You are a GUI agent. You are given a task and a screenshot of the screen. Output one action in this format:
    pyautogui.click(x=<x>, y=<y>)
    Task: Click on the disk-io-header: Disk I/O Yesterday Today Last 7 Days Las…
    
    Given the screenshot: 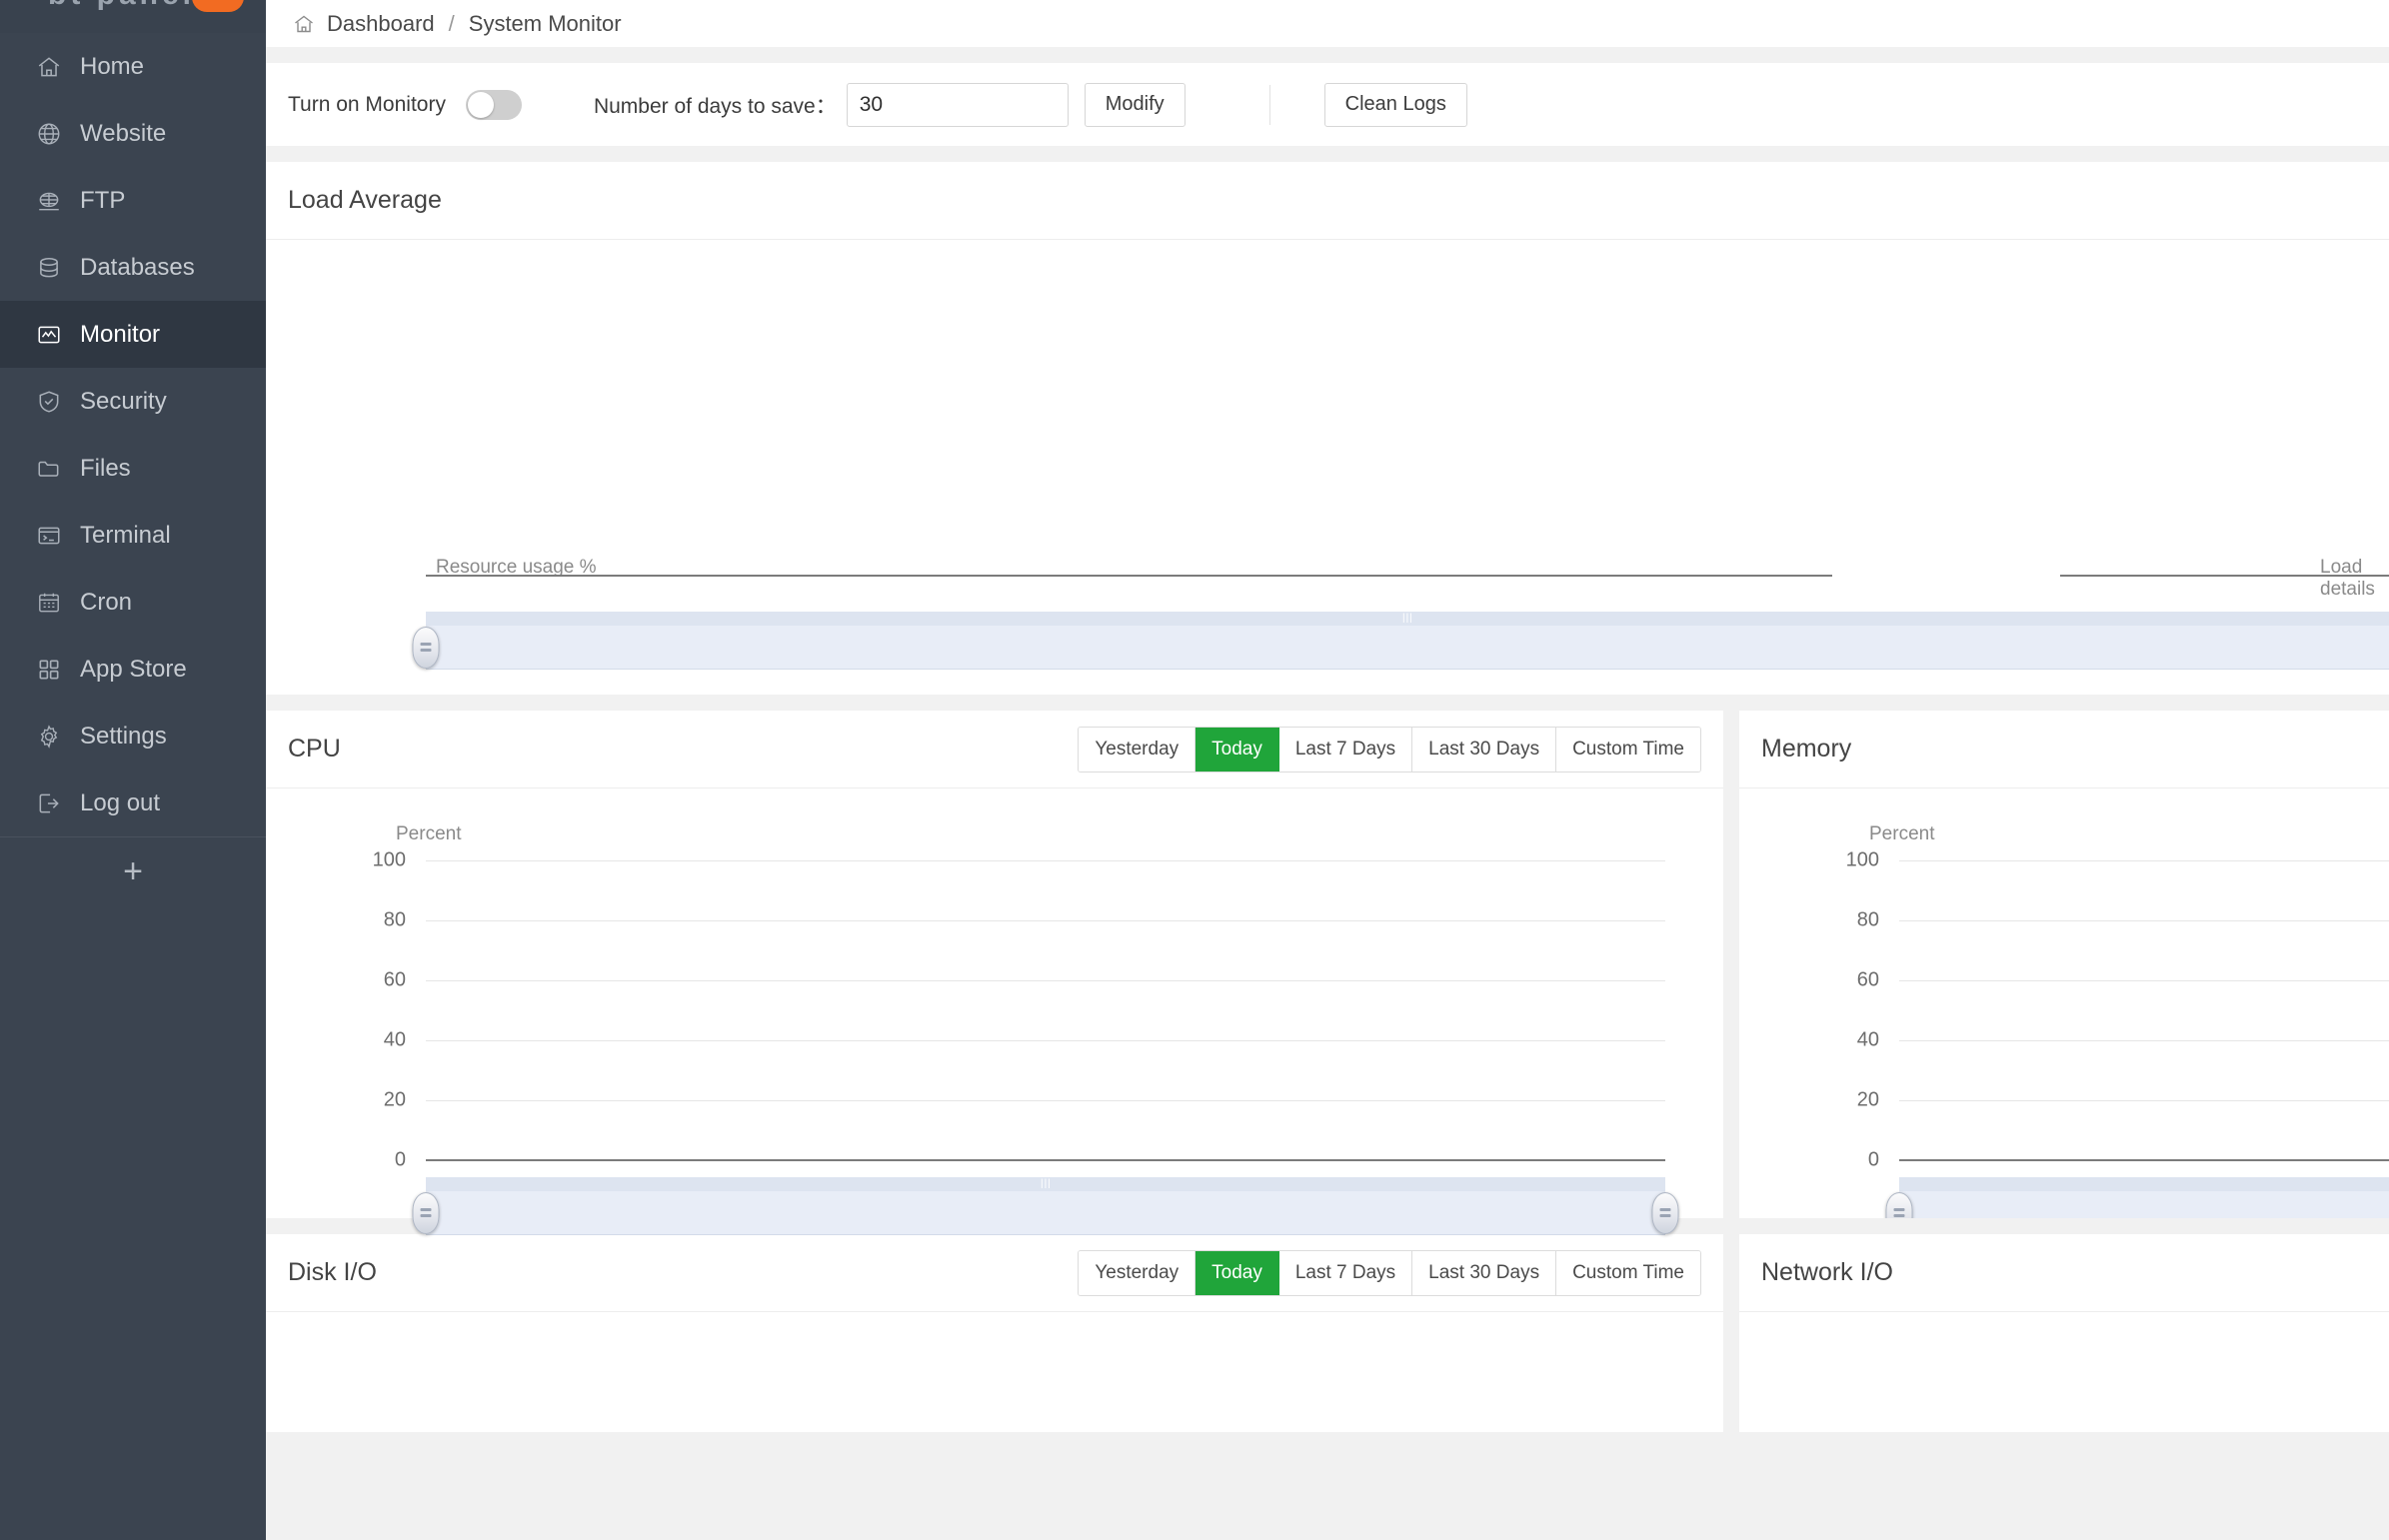 What is the action you would take?
    pyautogui.click(x=995, y=1273)
    